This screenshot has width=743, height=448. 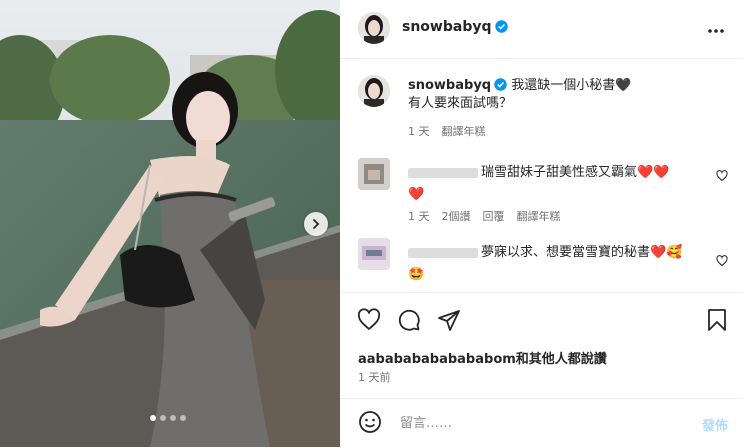 I want to click on share-icon, so click(x=449, y=320).